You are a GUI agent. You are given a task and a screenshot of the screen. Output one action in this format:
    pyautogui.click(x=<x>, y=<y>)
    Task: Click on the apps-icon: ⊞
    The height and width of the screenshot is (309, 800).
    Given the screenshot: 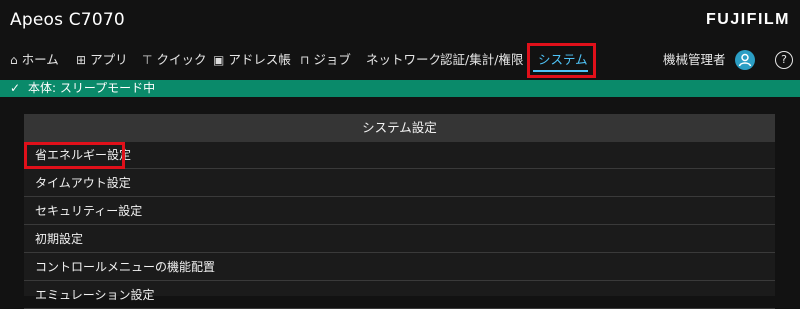 What is the action you would take?
    pyautogui.click(x=81, y=60)
    